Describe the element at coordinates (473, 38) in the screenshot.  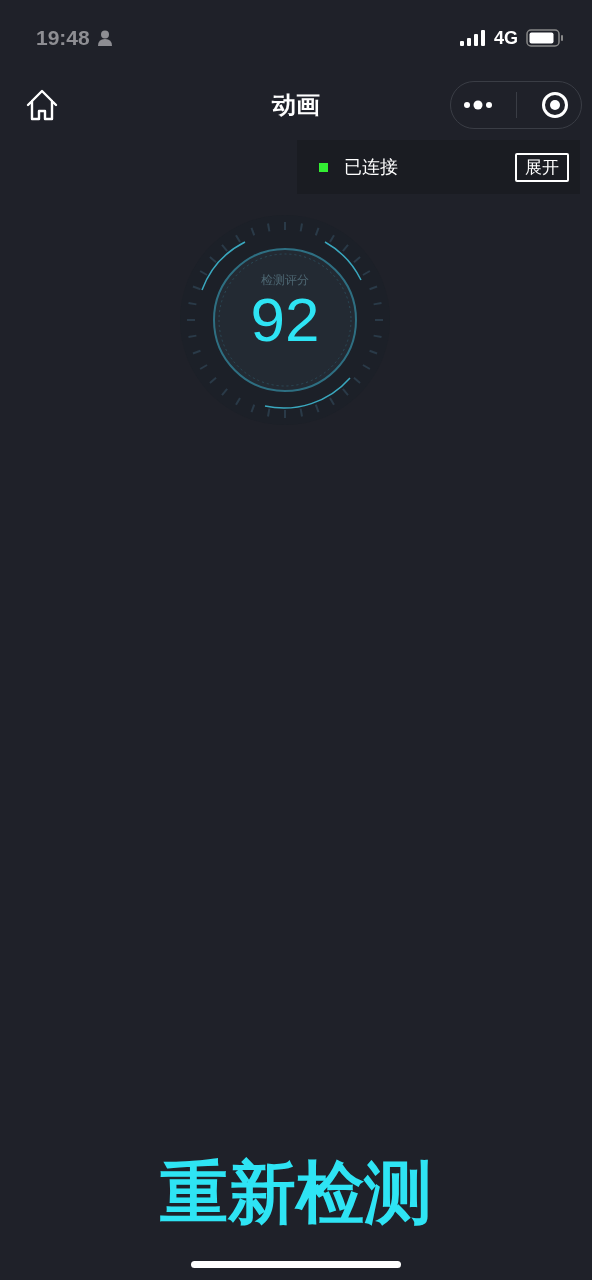
I see `signal-icon` at that location.